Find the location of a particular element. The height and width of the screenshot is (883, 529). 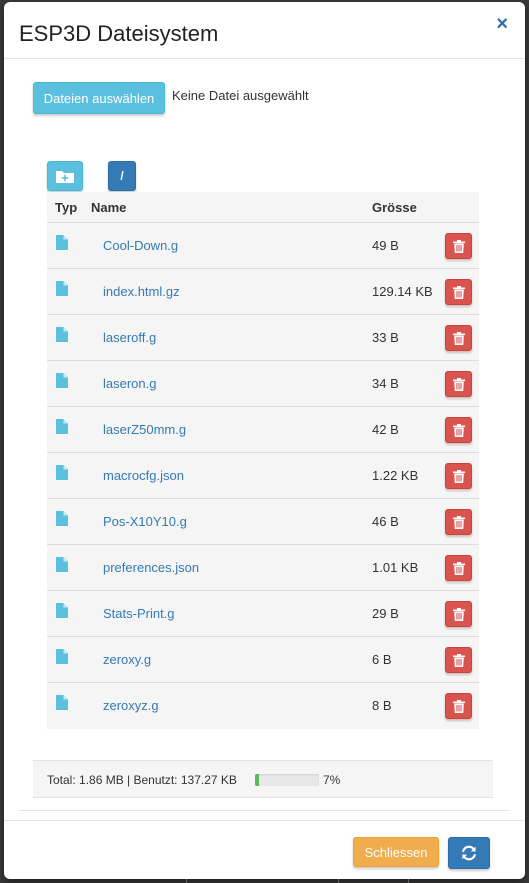

root-path-button: / is located at coordinates (122, 176).